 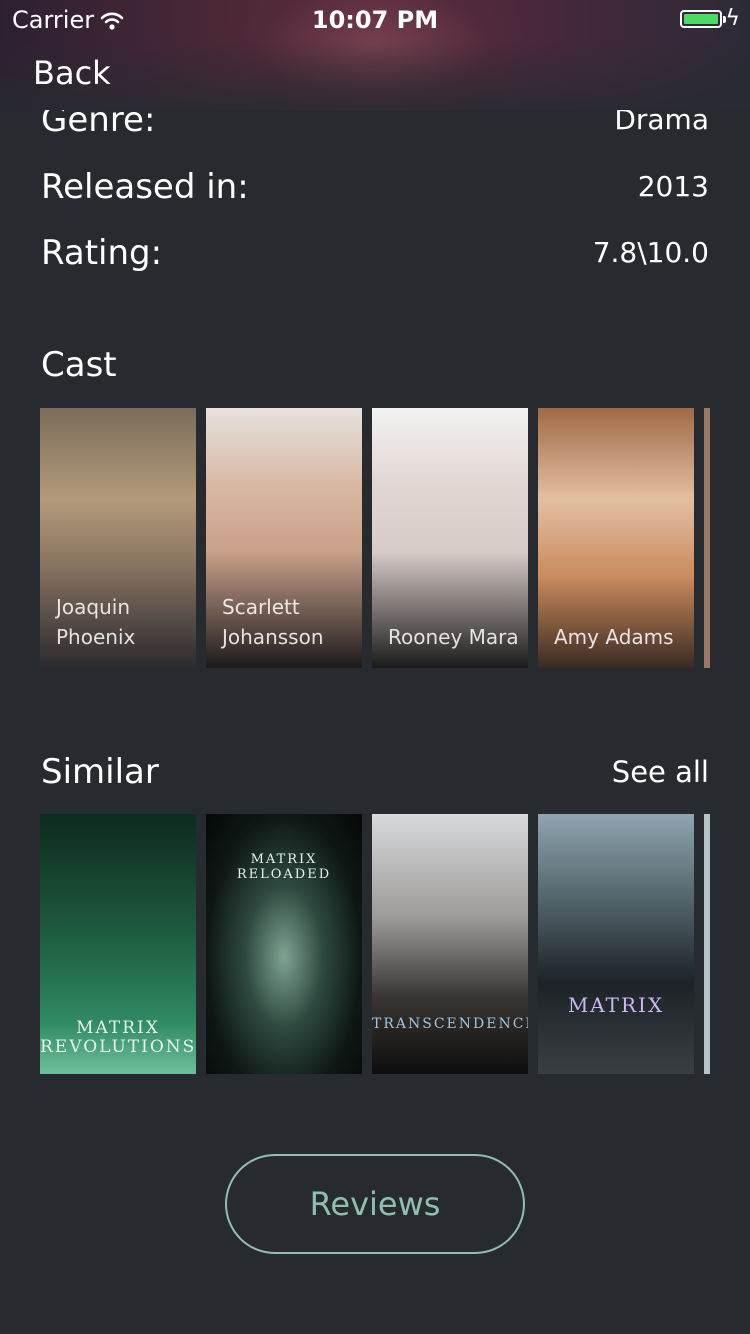 What do you see at coordinates (284, 944) in the screenshot?
I see `movie-poster: MATRIX RELOADED` at bounding box center [284, 944].